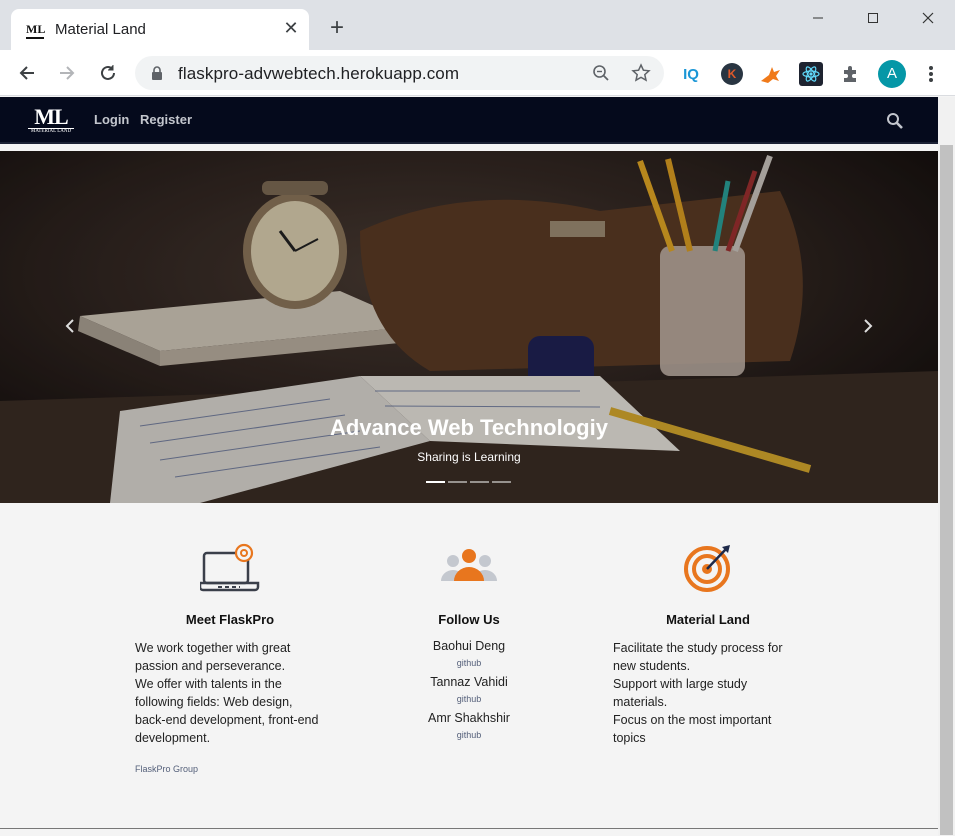 The image size is (955, 836). What do you see at coordinates (477, 25) in the screenshot?
I see `browser-tabbar: ML Material Land ✕ +` at bounding box center [477, 25].